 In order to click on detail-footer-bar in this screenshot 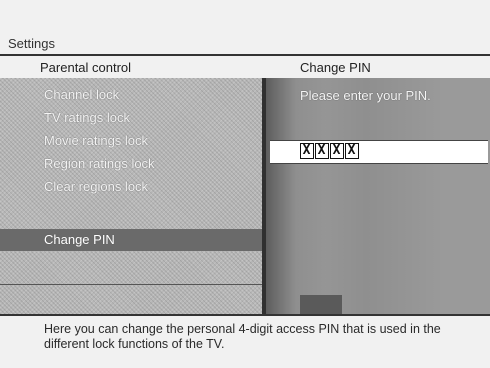, I will do `click(321, 304)`.